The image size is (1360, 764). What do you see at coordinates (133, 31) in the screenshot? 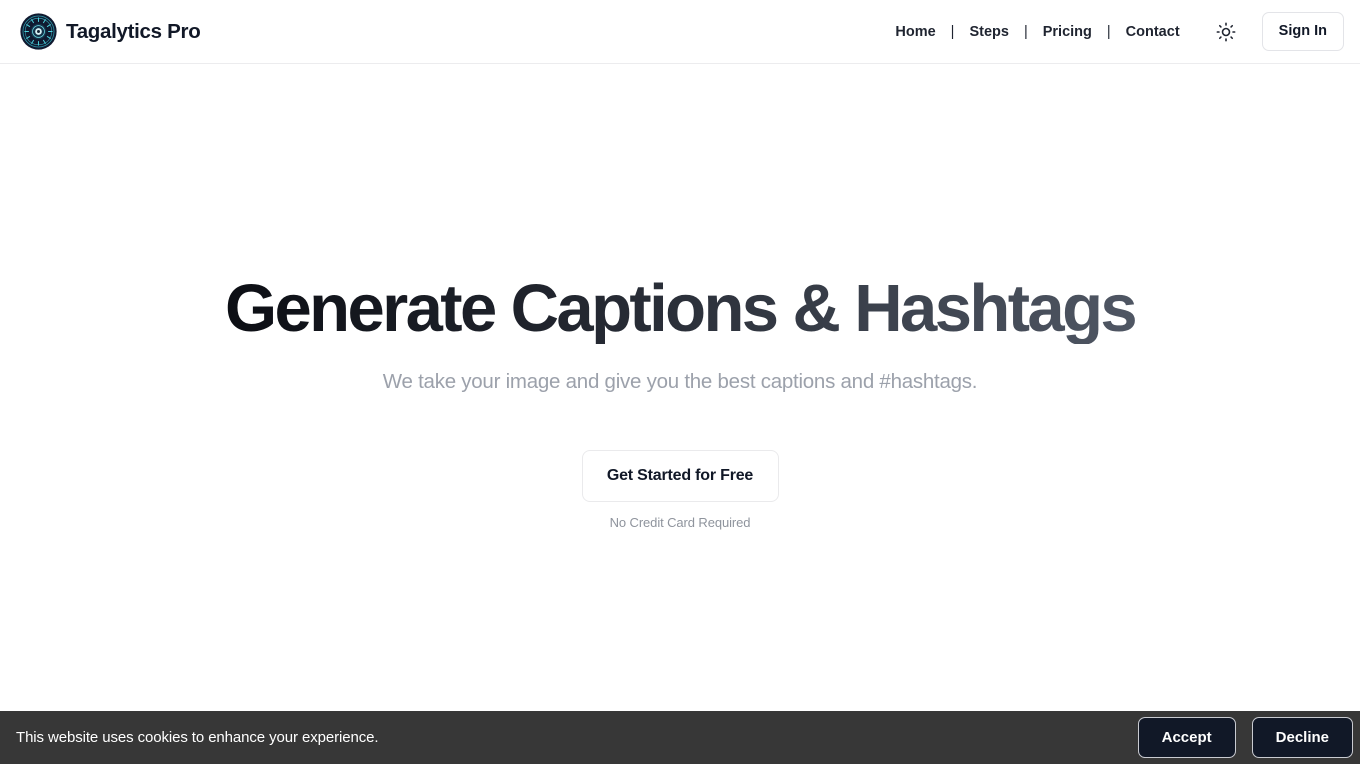
I see `brand-name: Tagalytics Pro` at bounding box center [133, 31].